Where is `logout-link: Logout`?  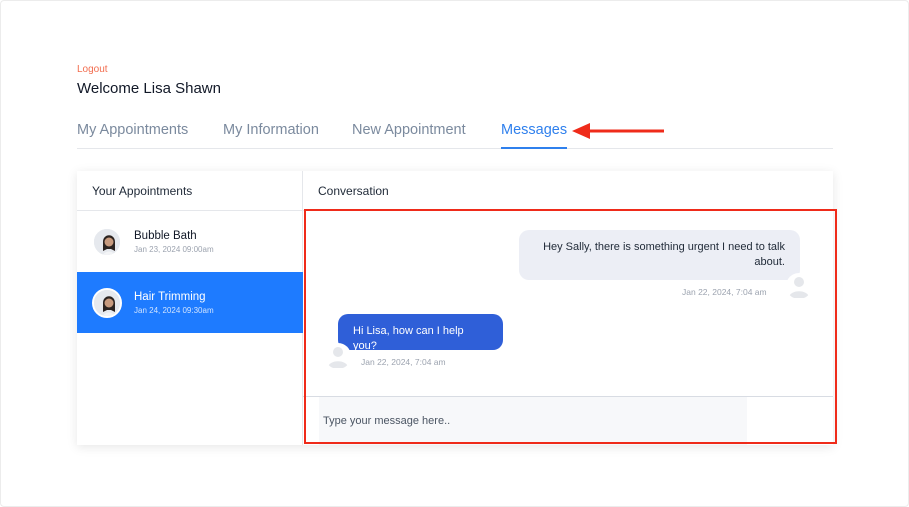 logout-link: Logout is located at coordinates (92, 69).